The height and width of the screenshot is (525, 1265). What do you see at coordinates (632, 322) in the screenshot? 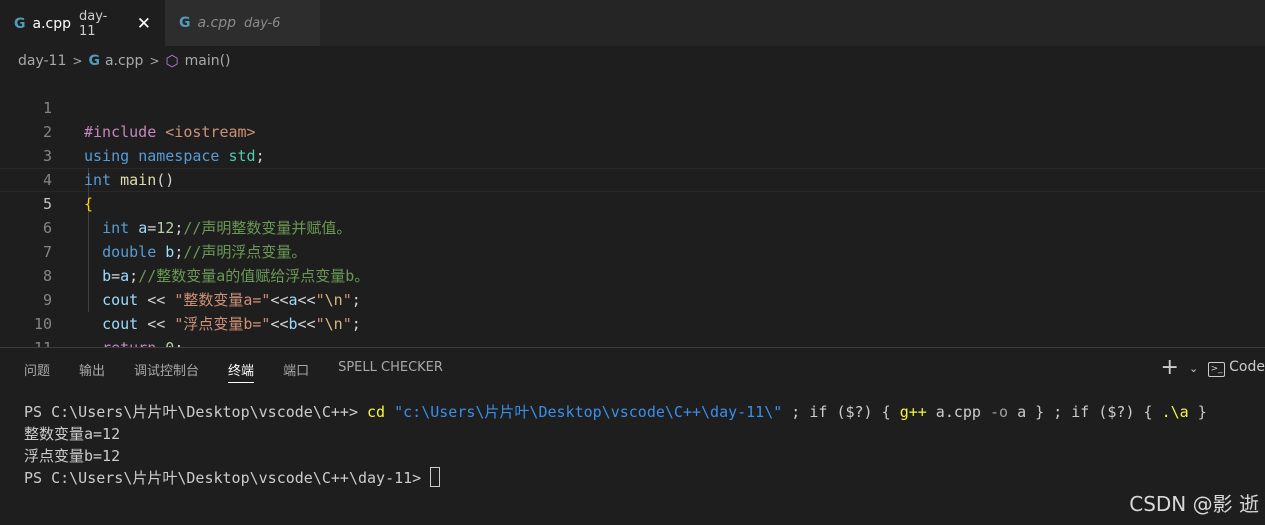
I see `code-line: 10 return 0;` at bounding box center [632, 322].